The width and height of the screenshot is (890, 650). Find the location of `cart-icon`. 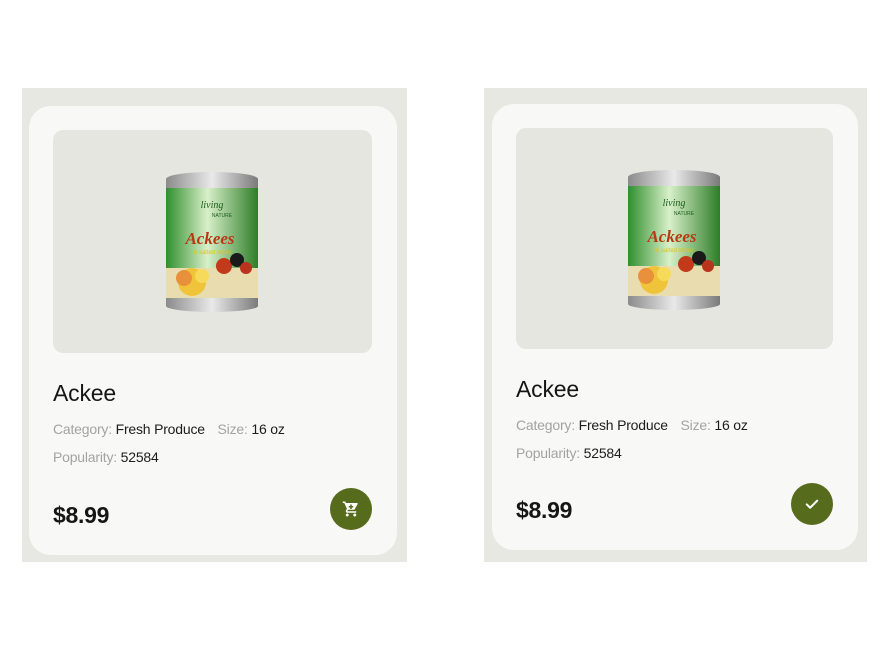

cart-icon is located at coordinates (350, 509).